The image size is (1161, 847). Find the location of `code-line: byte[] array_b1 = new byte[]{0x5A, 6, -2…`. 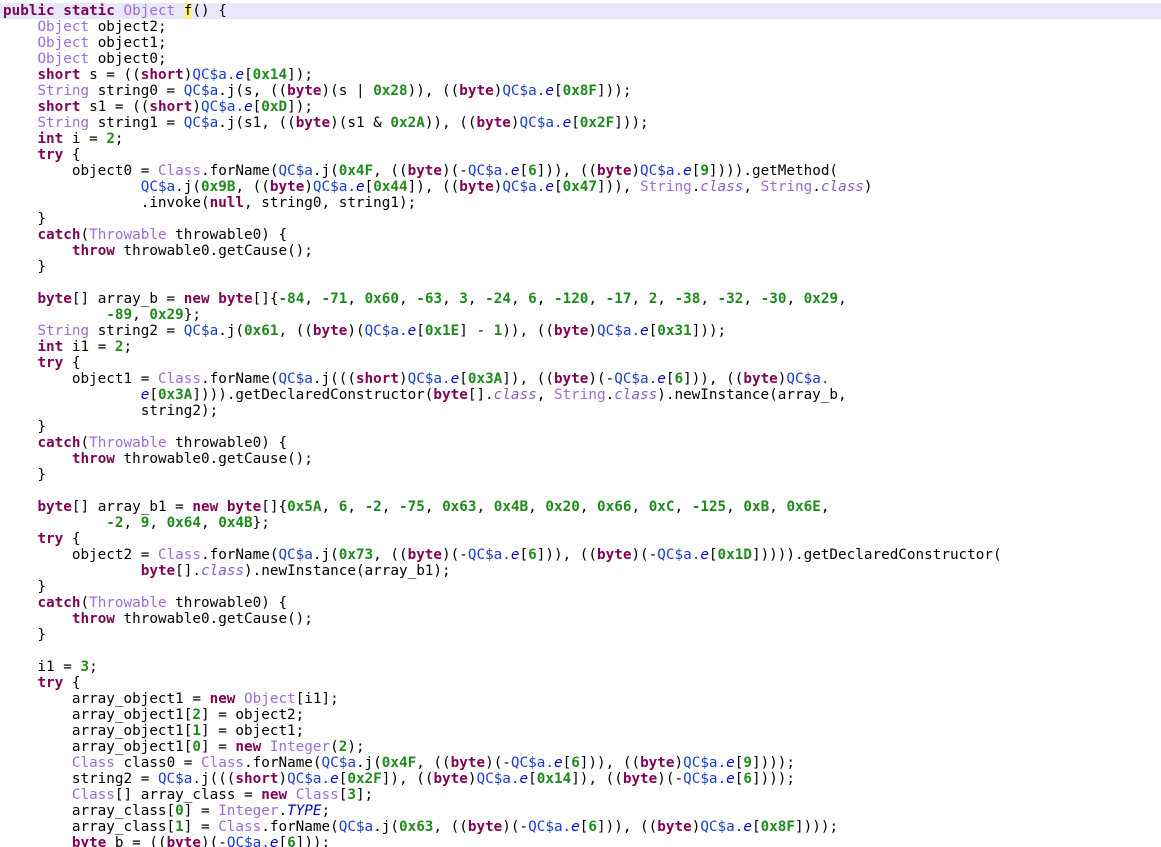

code-line: byte[] array_b1 = new byte[]{0x5A, 6, -2… is located at coordinates (580, 507).